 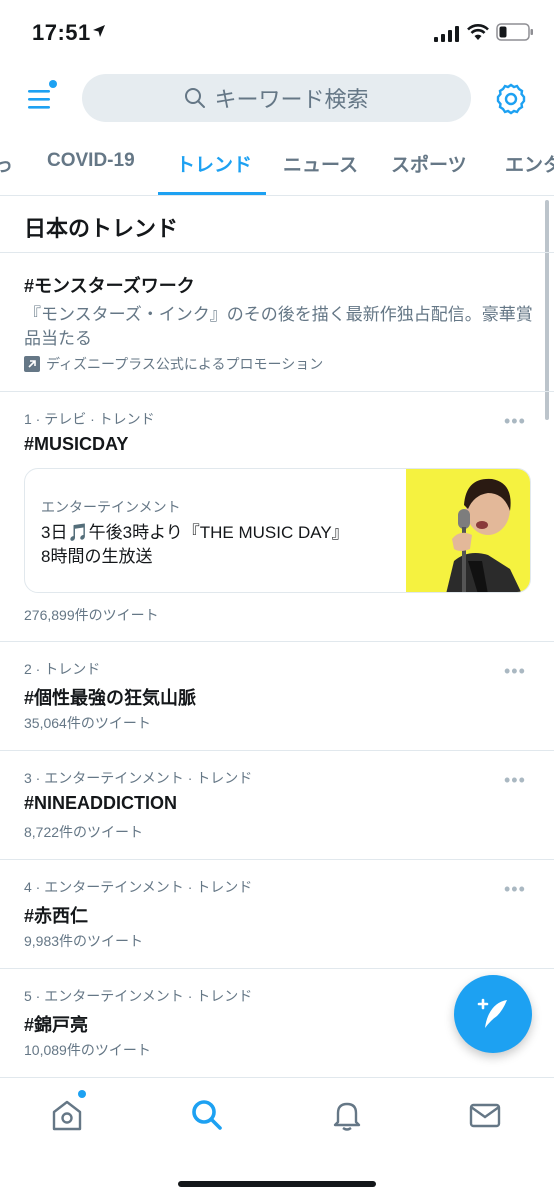 I want to click on card-thumbnail, so click(x=468, y=530).